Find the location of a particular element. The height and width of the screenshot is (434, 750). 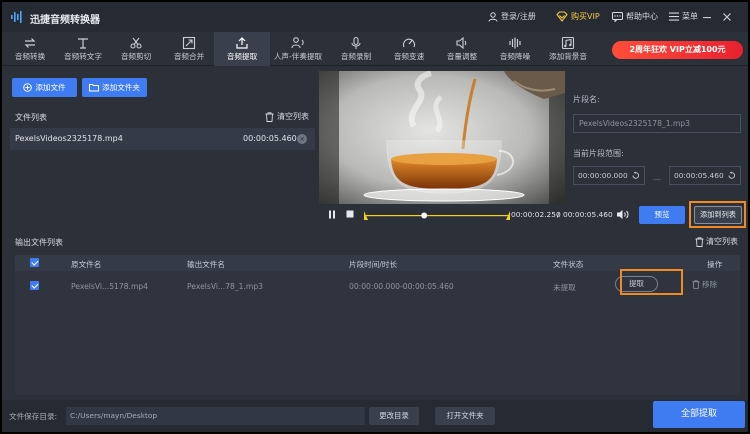

tool-audio-cut: 音频剪切 is located at coordinates (136, 49).